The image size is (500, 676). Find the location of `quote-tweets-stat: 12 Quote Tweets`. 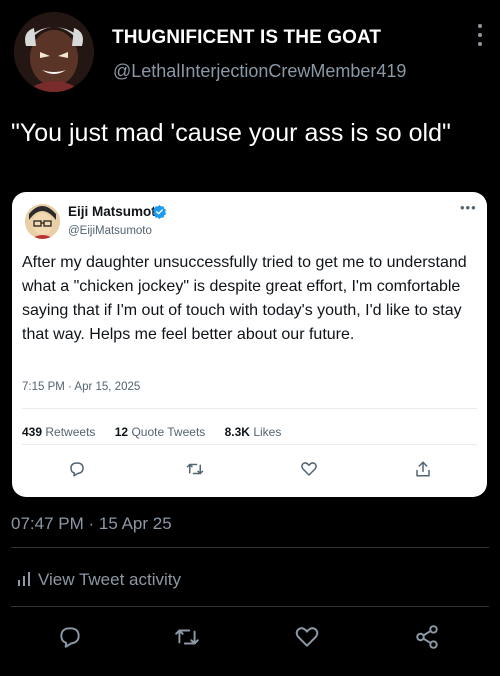

quote-tweets-stat: 12 Quote Tweets is located at coordinates (160, 432).